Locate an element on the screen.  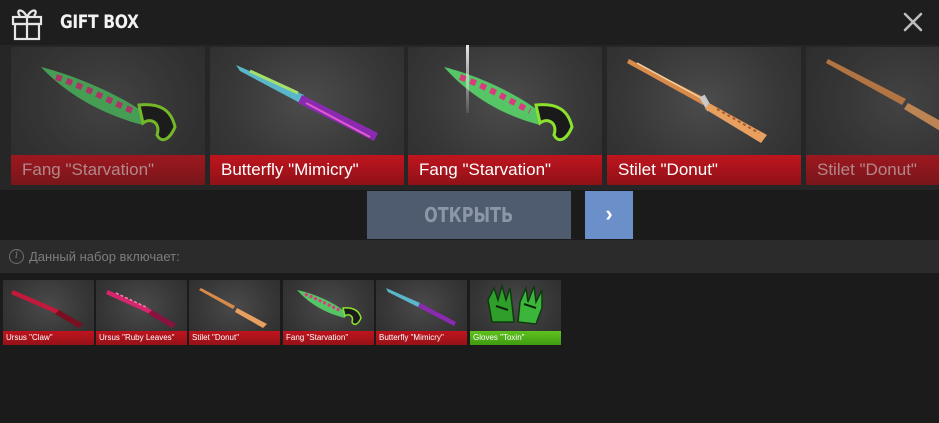
item-label: Gloves "Toxin" is located at coordinates (515, 338).